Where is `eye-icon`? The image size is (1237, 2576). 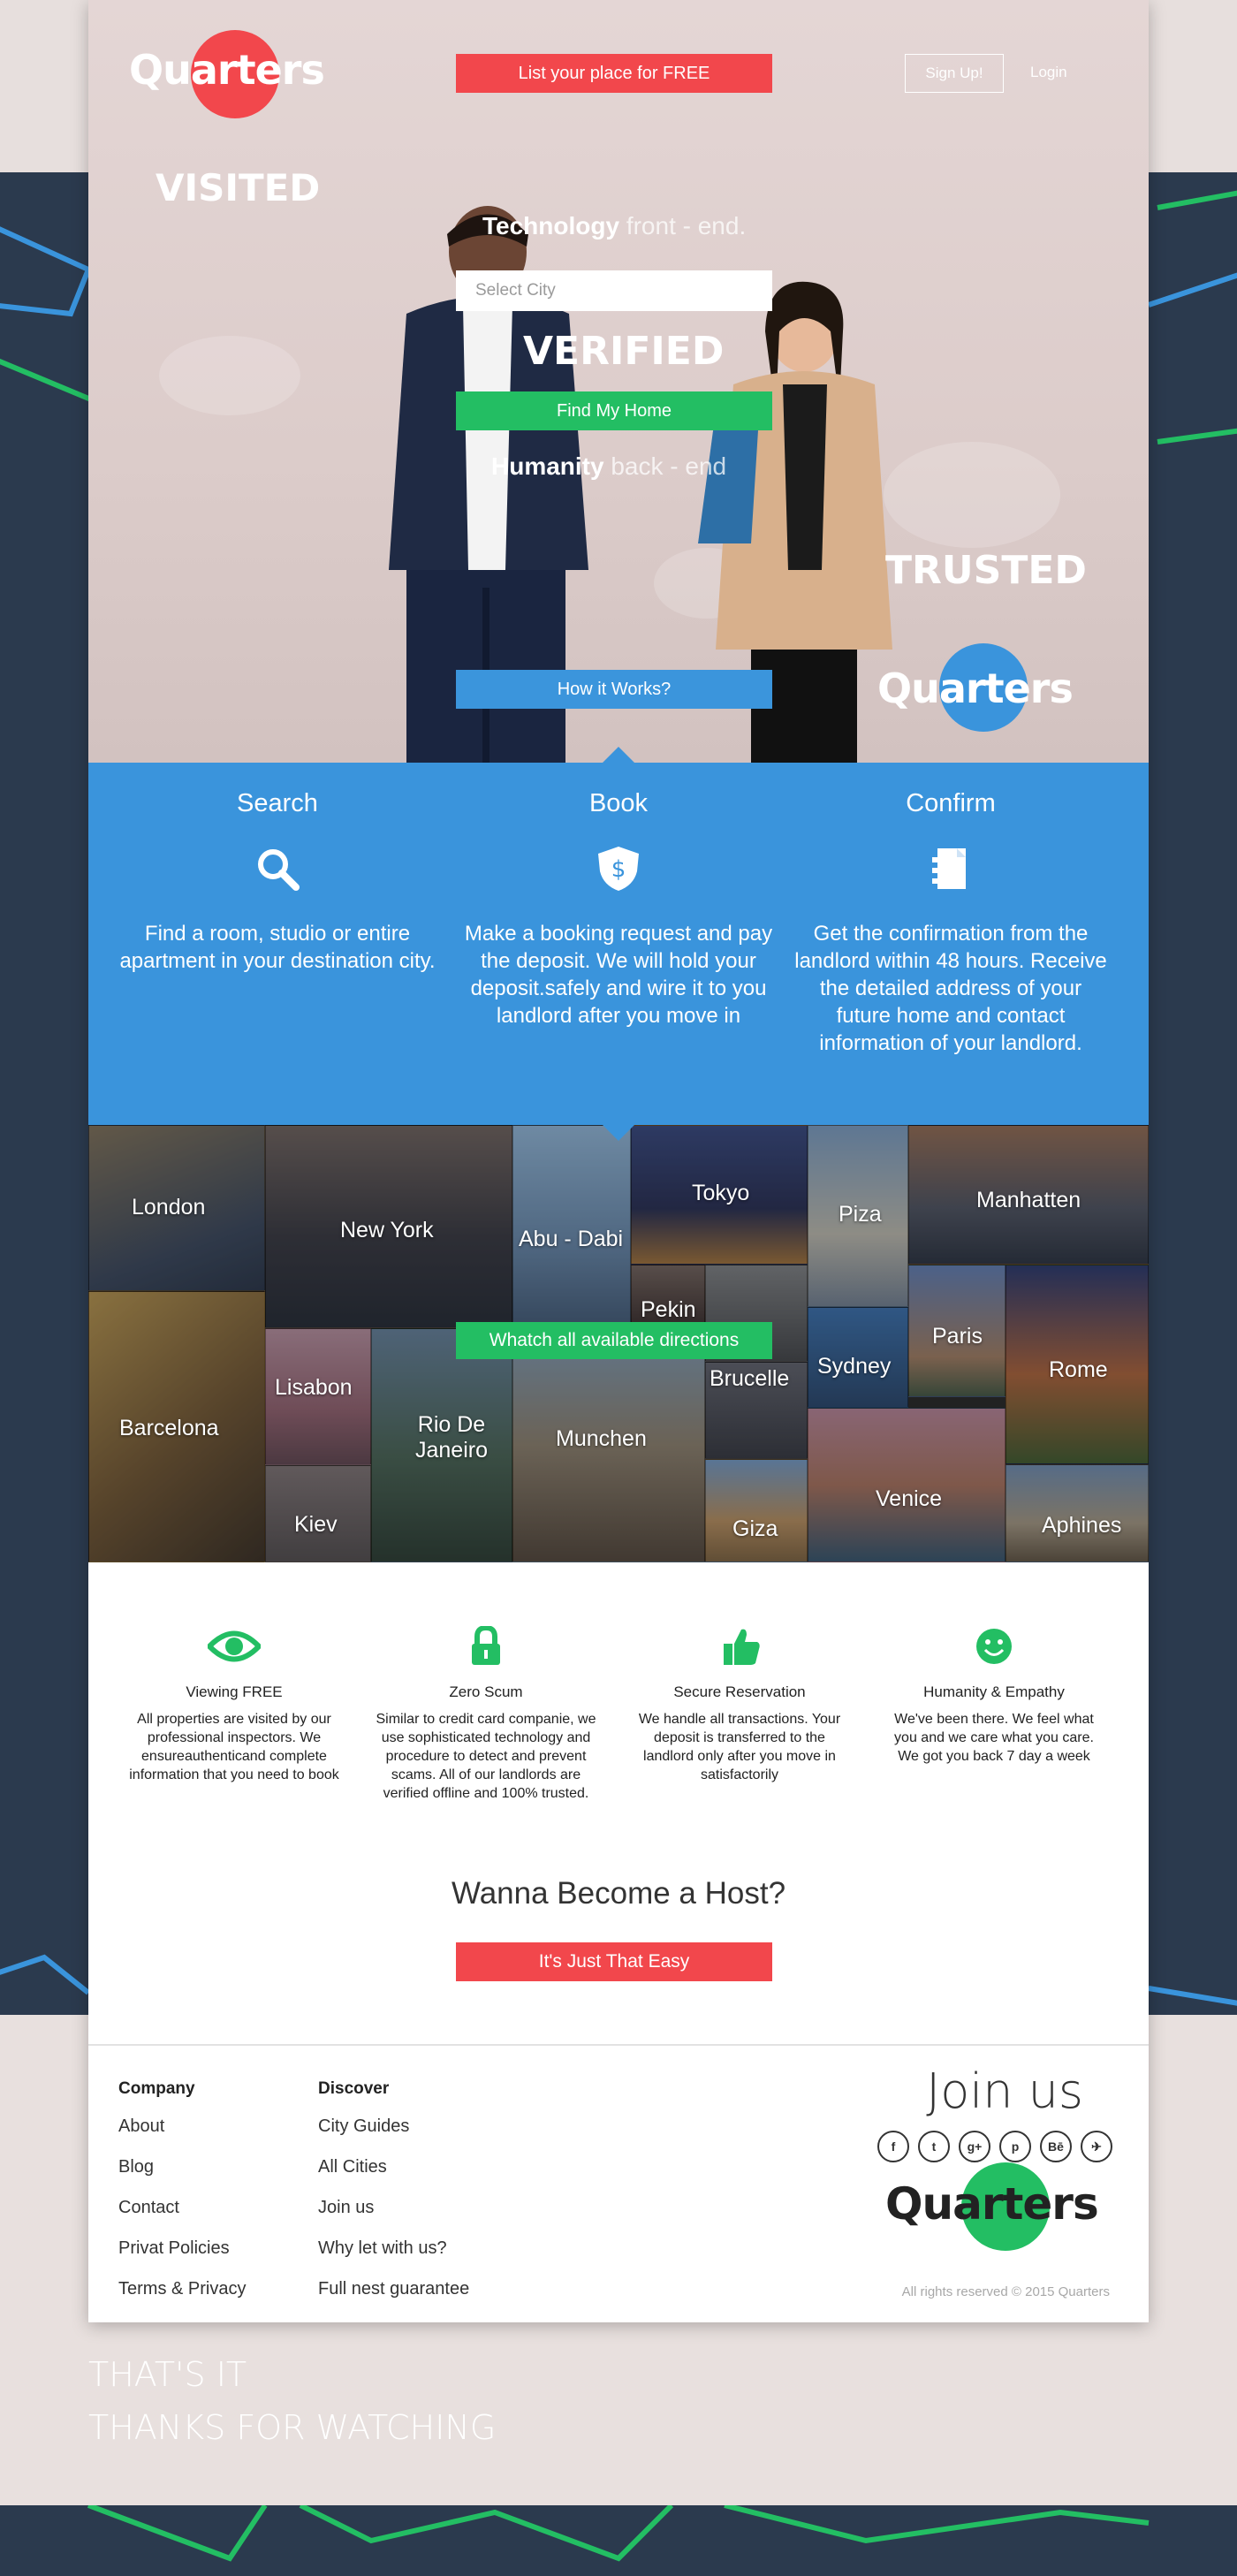
eye-icon is located at coordinates (234, 1646).